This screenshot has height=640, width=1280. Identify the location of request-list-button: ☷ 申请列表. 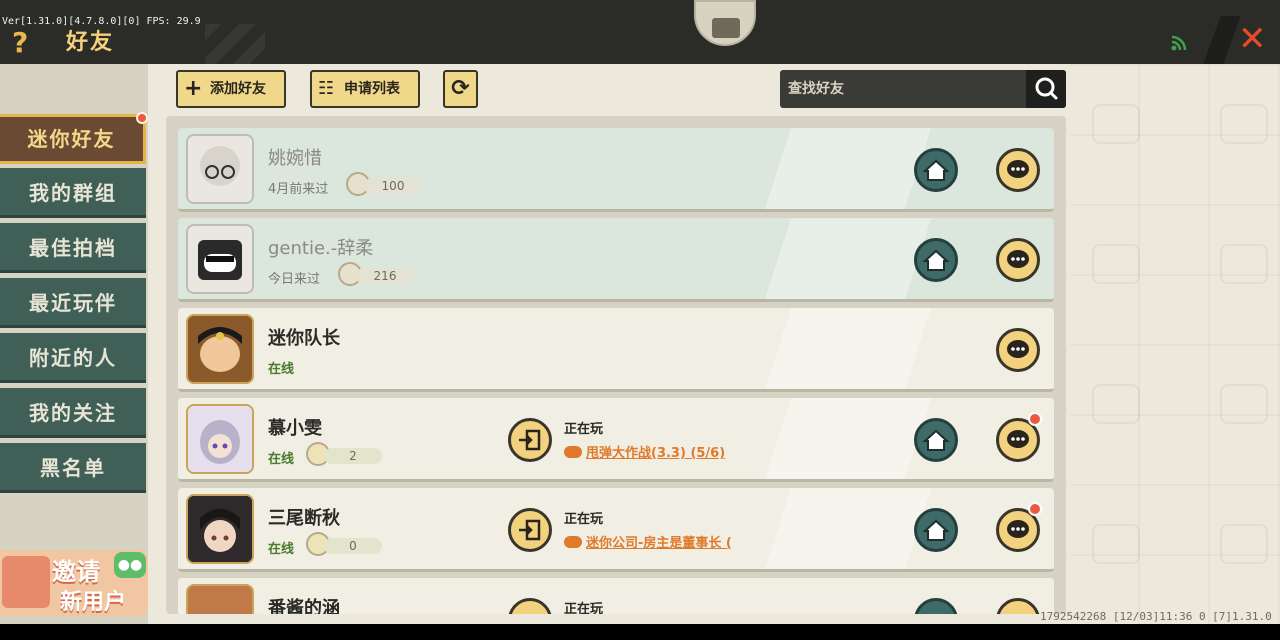
(365, 89).